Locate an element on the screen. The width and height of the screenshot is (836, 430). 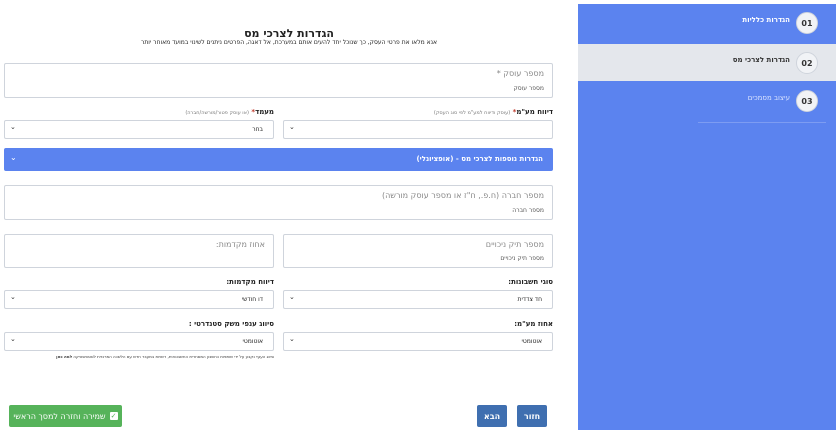
back-button: חזור is located at coordinates (532, 416).